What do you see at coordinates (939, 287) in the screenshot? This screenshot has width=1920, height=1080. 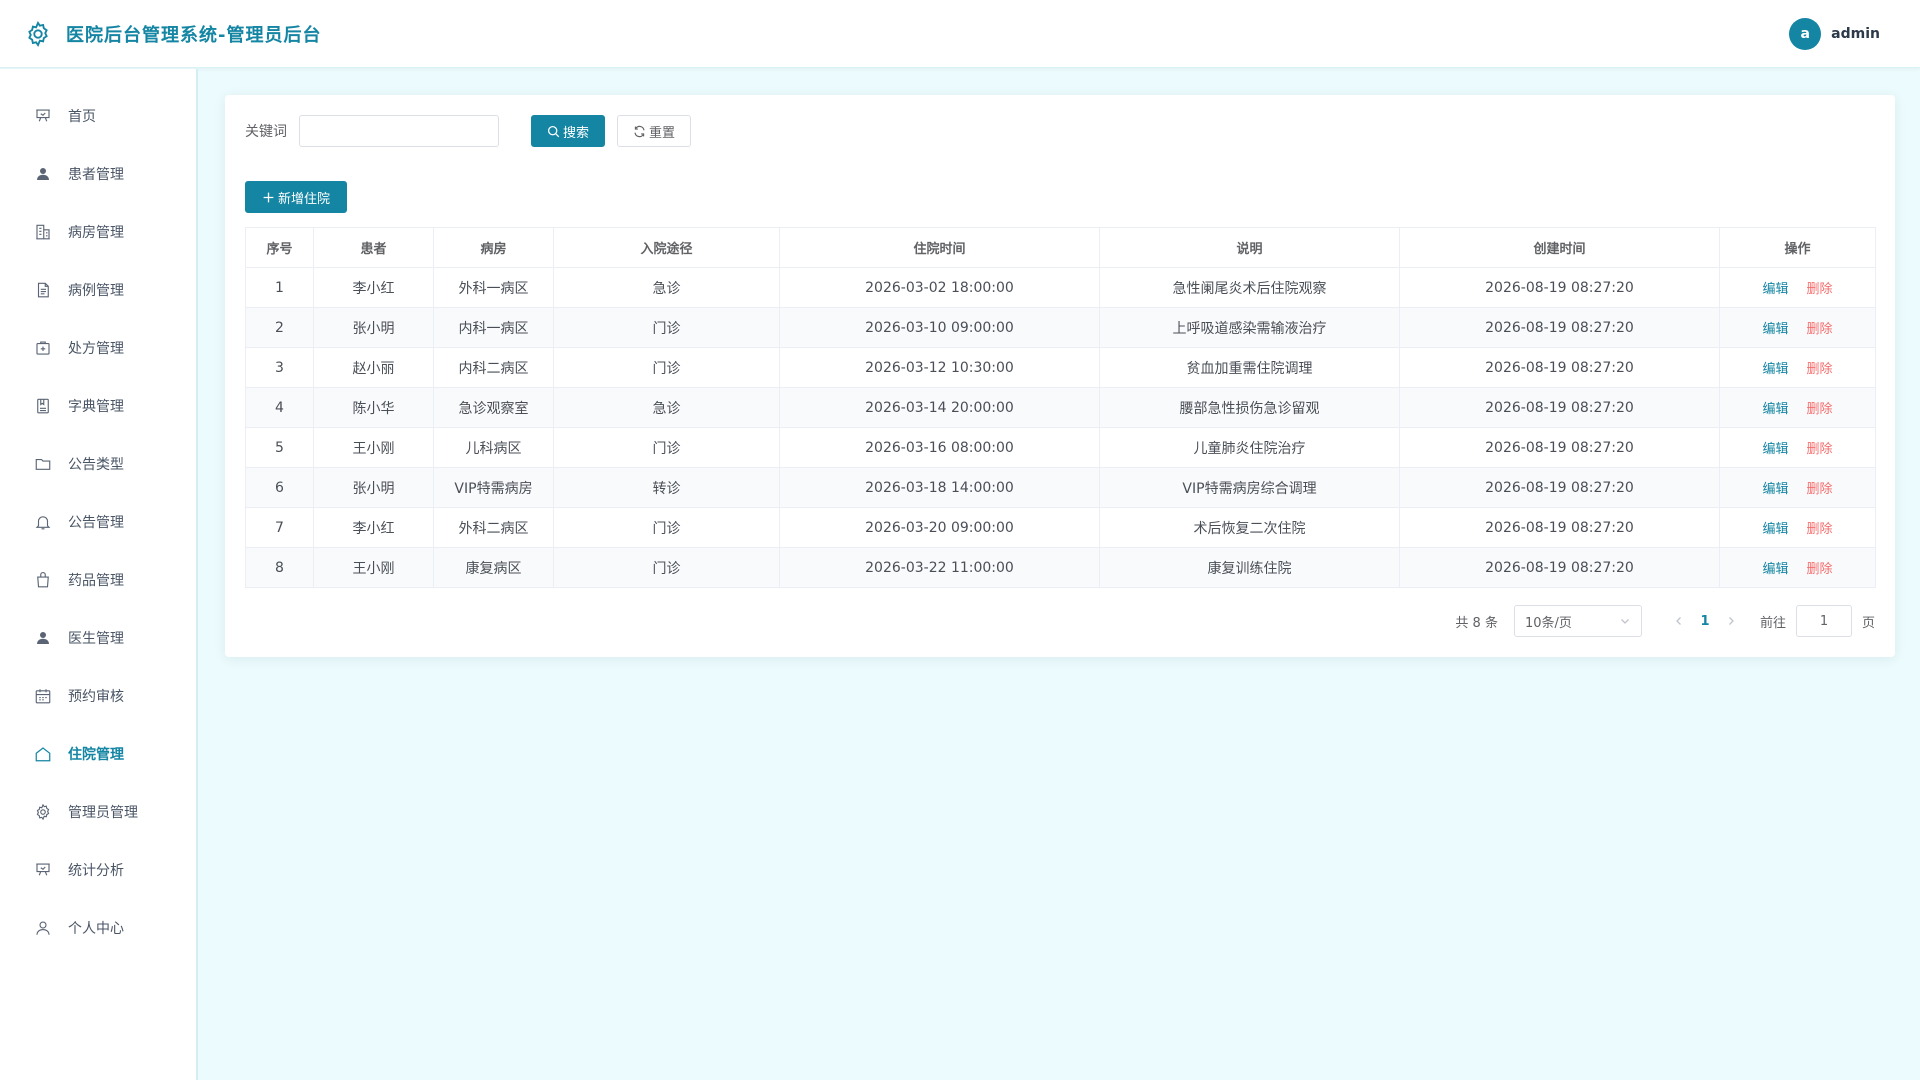 I see `table-cell: 2026-03-02 18:00:00` at bounding box center [939, 287].